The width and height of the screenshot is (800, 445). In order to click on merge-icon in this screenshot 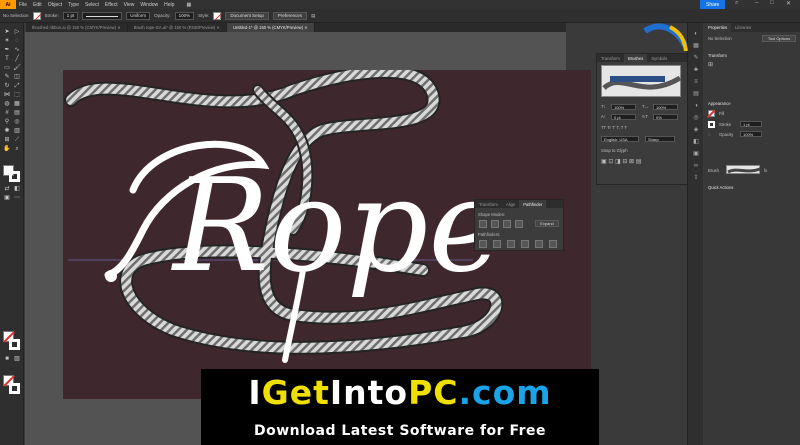, I will do `click(511, 244)`.